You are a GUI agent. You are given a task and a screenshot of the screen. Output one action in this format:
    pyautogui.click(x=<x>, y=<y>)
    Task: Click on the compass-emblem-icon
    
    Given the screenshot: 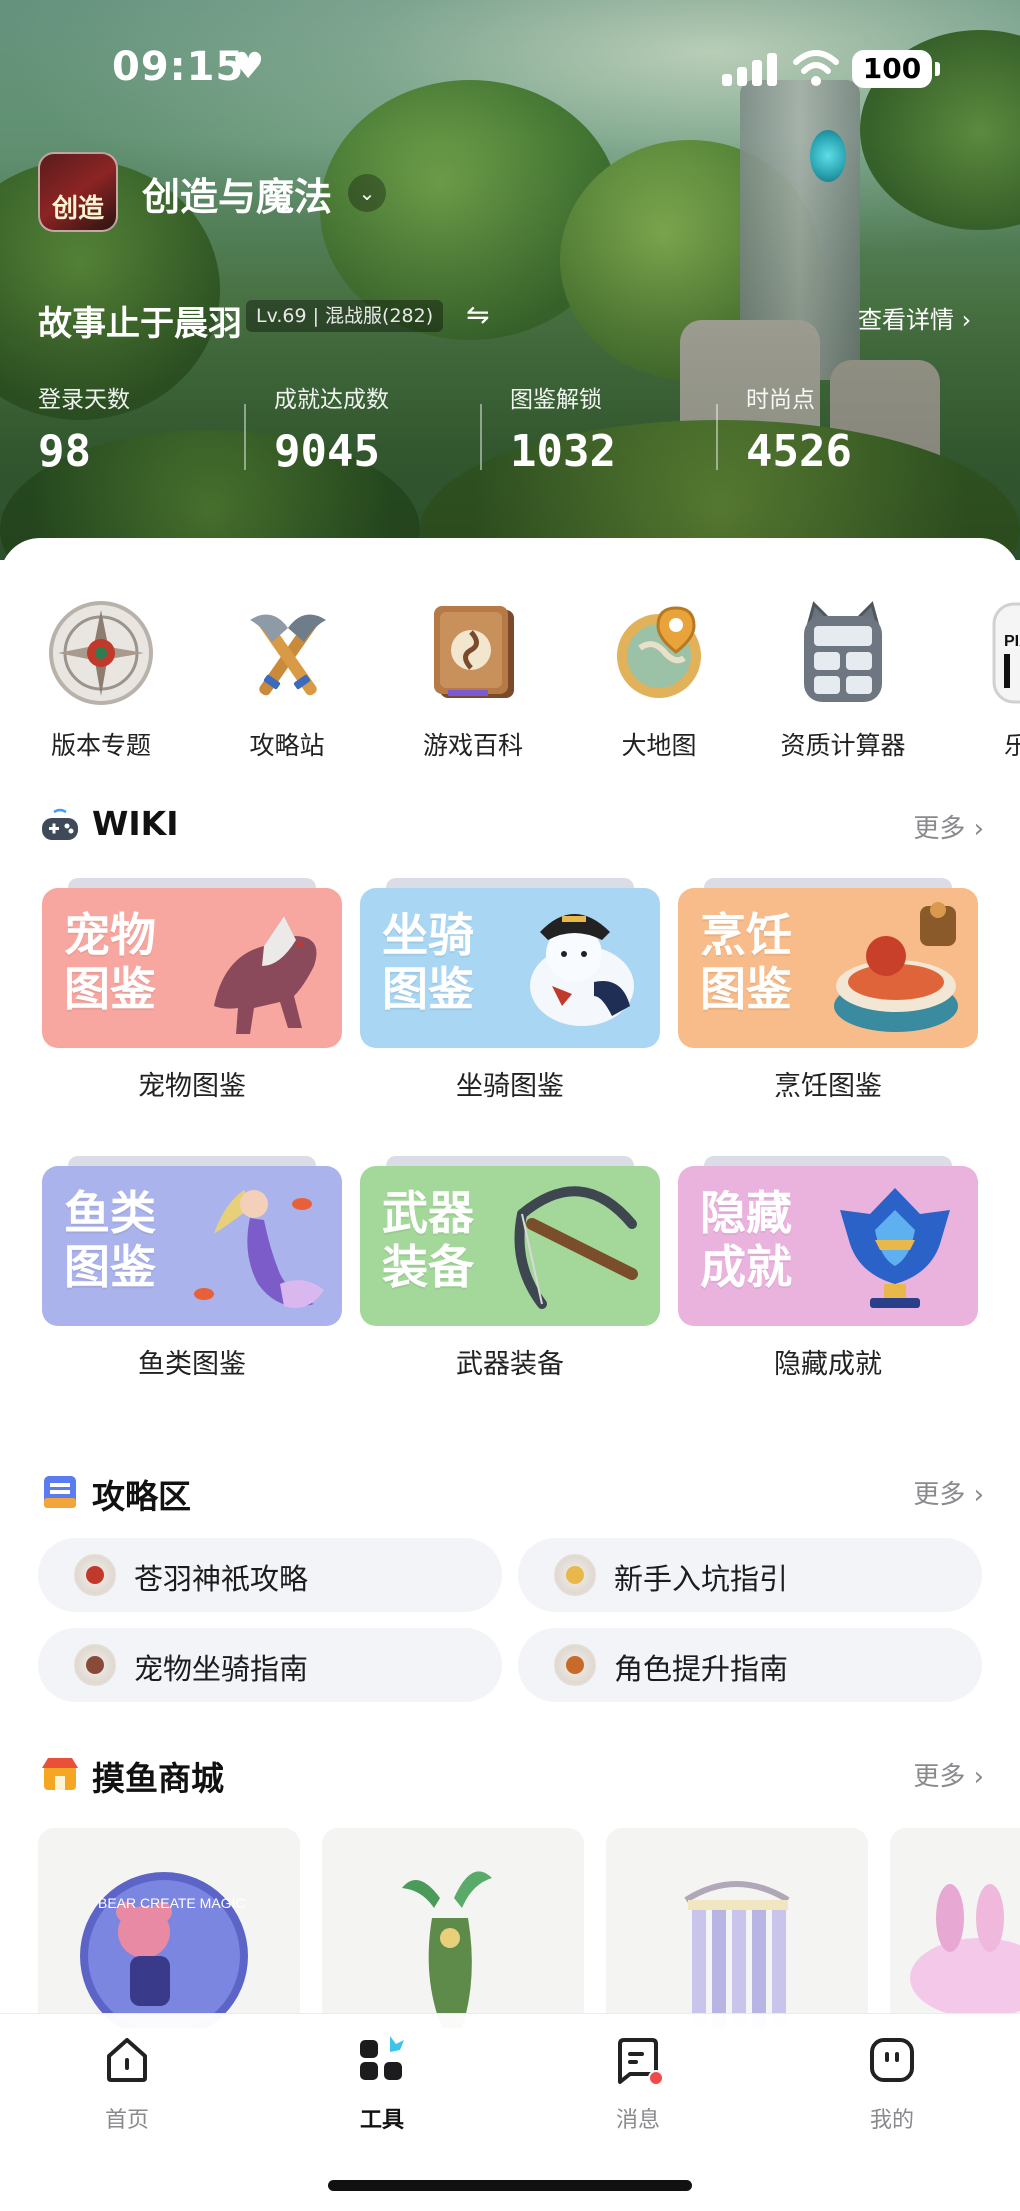 What is the action you would take?
    pyautogui.click(x=101, y=653)
    